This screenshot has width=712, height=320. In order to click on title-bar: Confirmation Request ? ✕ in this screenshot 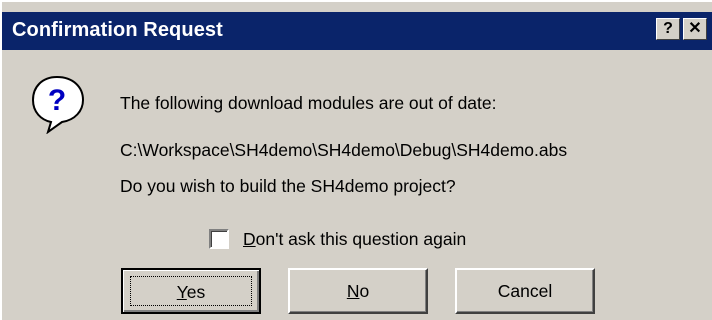, I will do `click(357, 31)`.